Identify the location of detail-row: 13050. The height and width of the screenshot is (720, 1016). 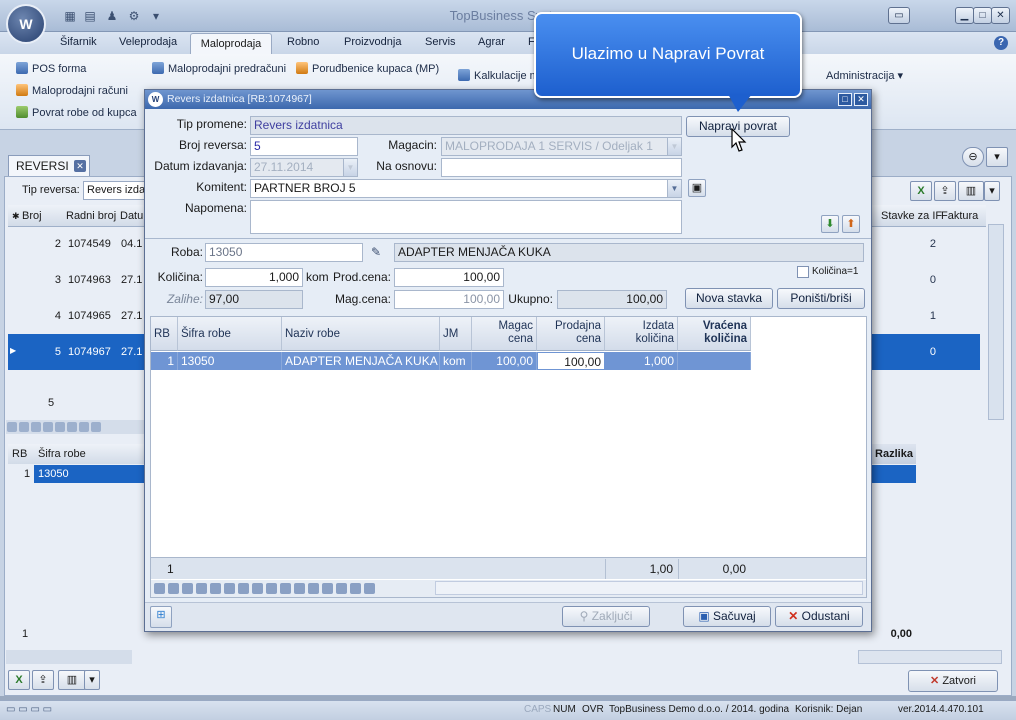
(89, 474).